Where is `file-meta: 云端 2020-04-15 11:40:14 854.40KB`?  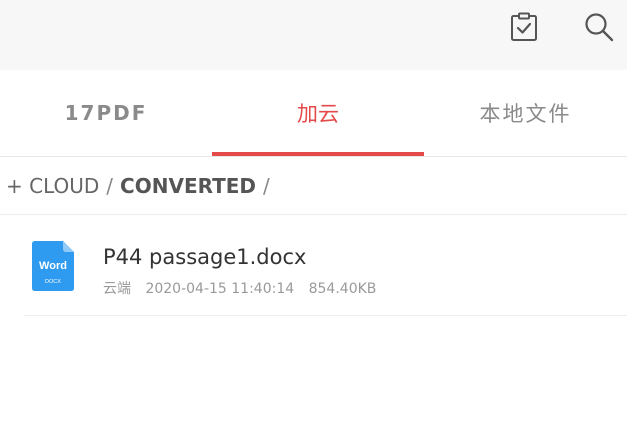
file-meta: 云端 2020-04-15 11:40:14 854.40KB is located at coordinates (244, 288).